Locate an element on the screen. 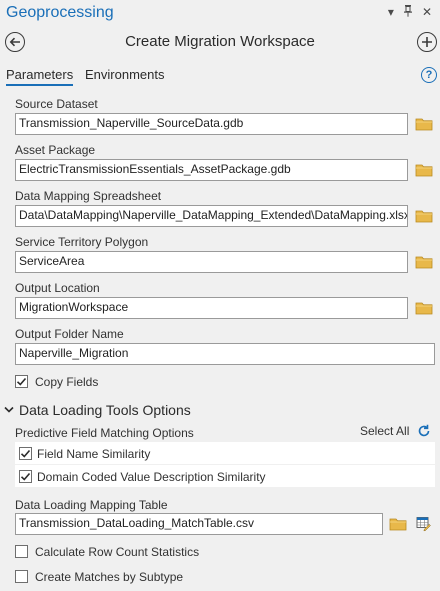  pane-controls: ▾ ✕ is located at coordinates (410, 12).